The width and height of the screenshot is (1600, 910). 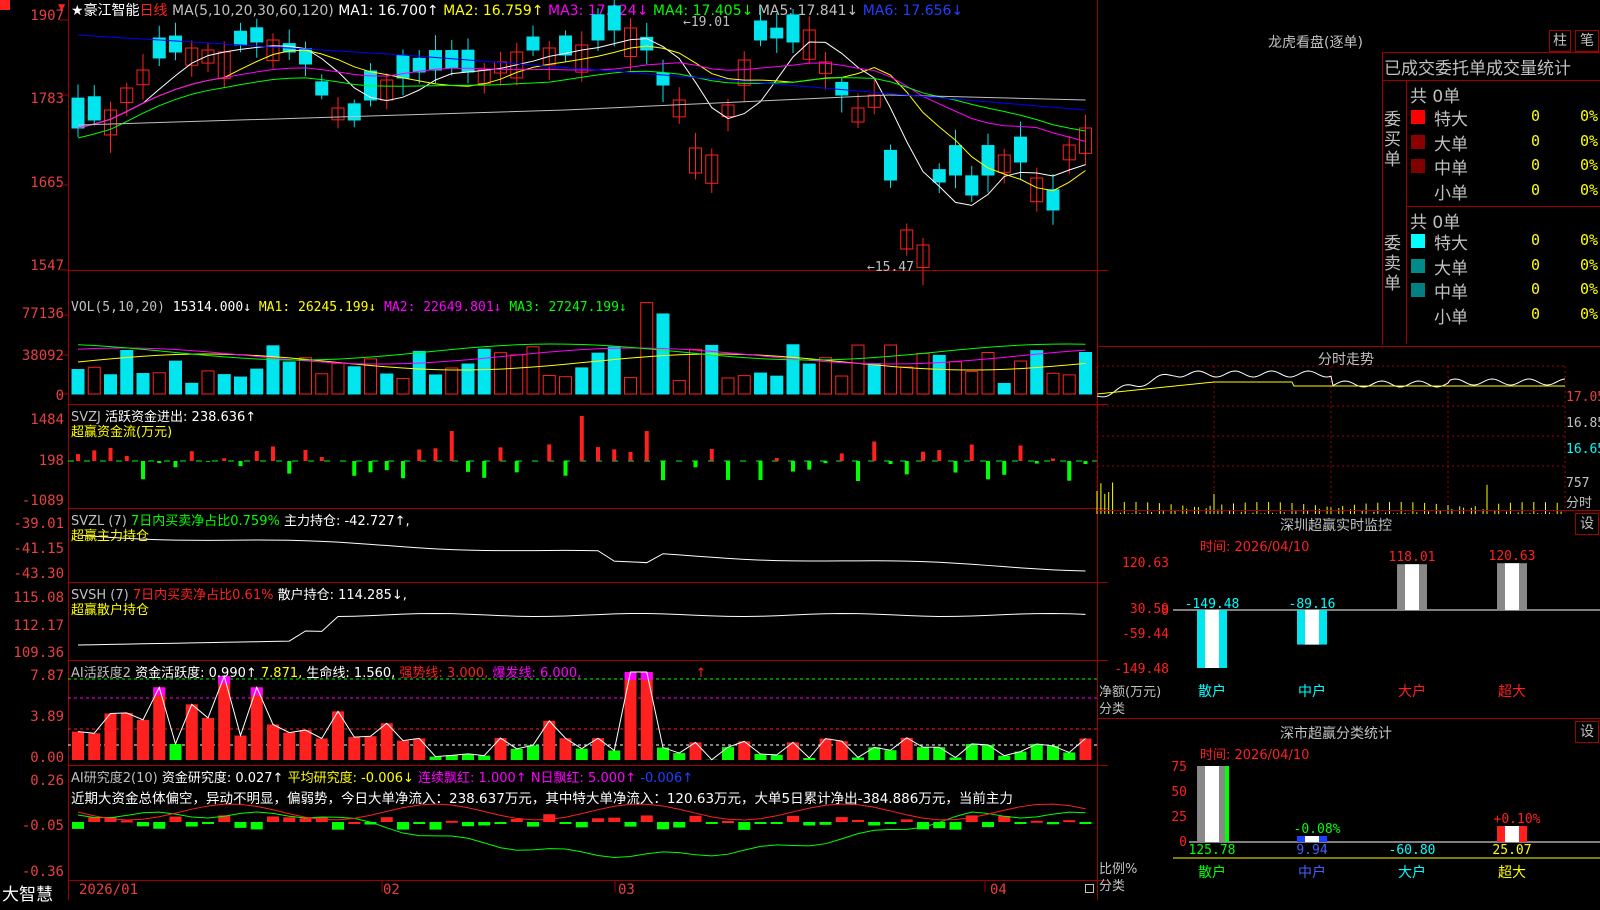 What do you see at coordinates (1406, 212) in the screenshot?
I see `longhu-divider` at bounding box center [1406, 212].